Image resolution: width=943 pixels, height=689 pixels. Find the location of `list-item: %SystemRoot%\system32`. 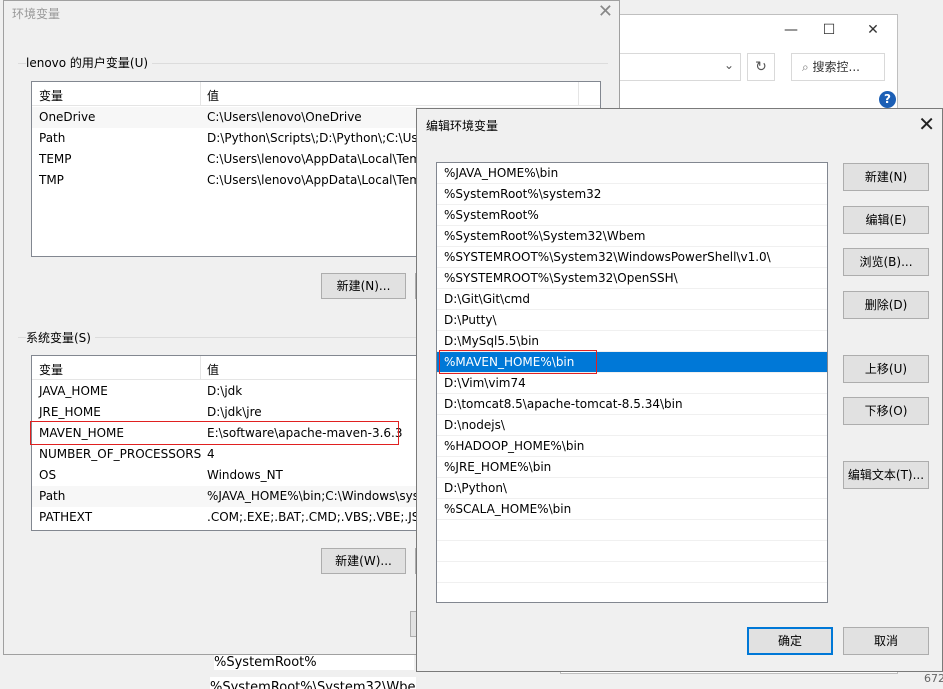

list-item: %SystemRoot%\system32 is located at coordinates (632, 194).